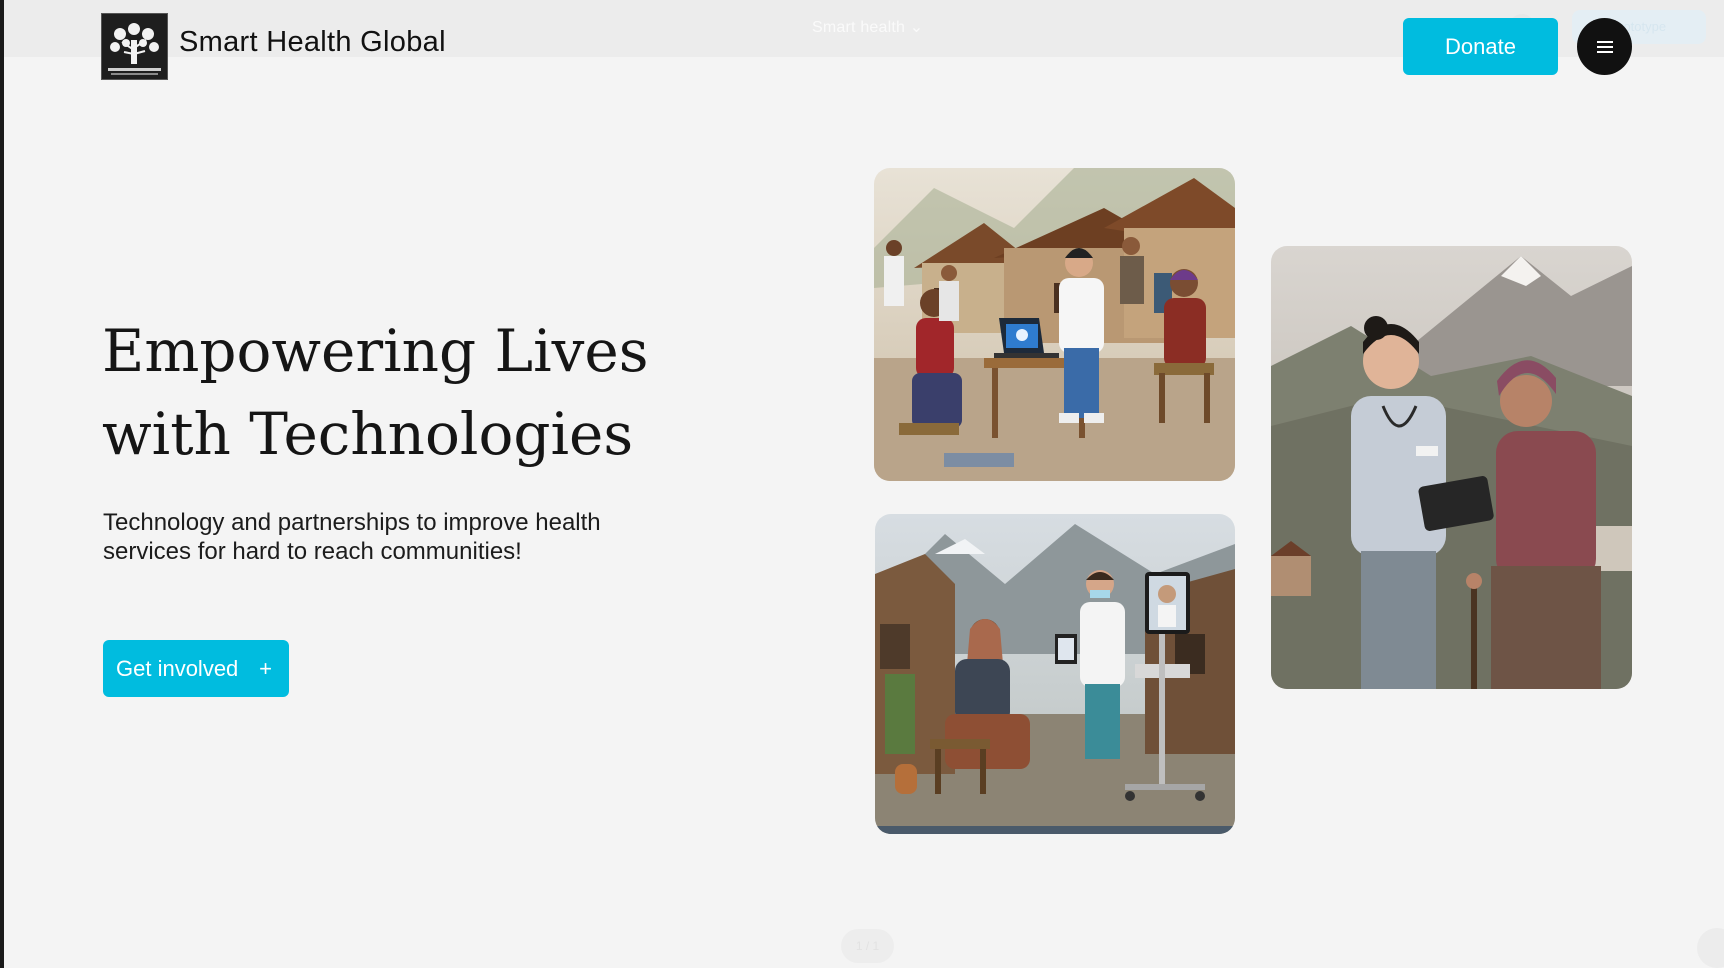 The width and height of the screenshot is (1724, 968). What do you see at coordinates (1480, 46) in the screenshot?
I see `donate-button: Donate` at bounding box center [1480, 46].